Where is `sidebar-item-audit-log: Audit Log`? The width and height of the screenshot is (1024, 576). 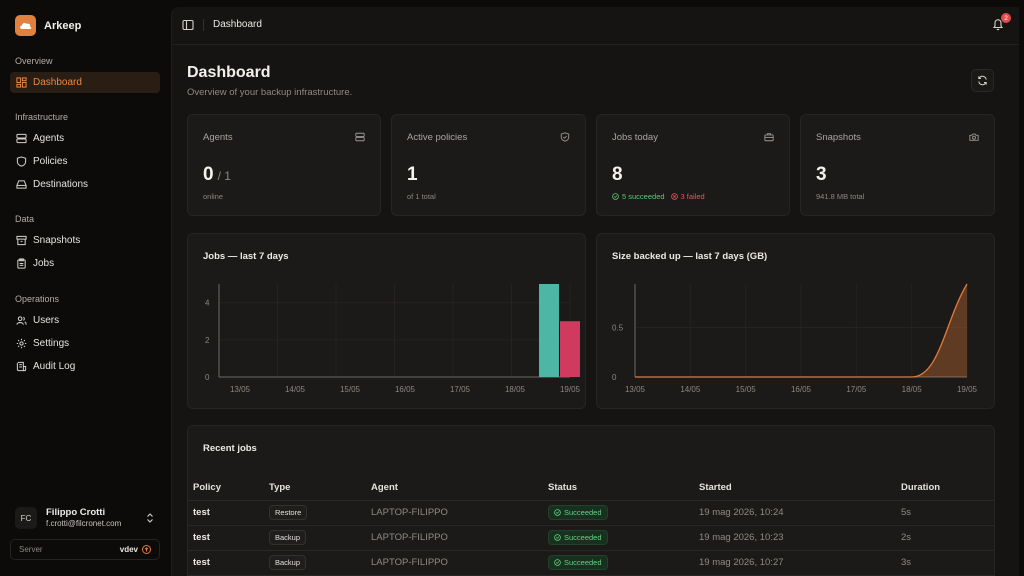
sidebar-item-audit-log: Audit Log is located at coordinates (85, 366).